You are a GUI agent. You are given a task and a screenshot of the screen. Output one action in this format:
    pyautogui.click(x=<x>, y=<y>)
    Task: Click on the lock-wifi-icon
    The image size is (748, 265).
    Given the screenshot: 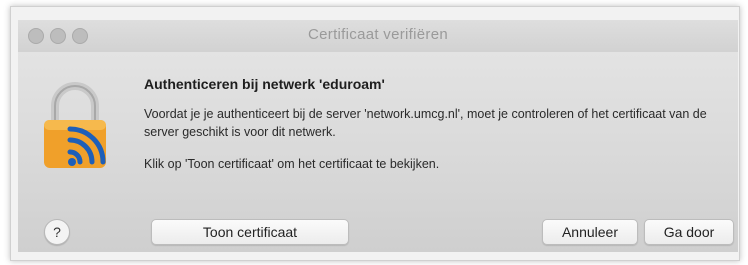 What is the action you would take?
    pyautogui.click(x=75, y=125)
    